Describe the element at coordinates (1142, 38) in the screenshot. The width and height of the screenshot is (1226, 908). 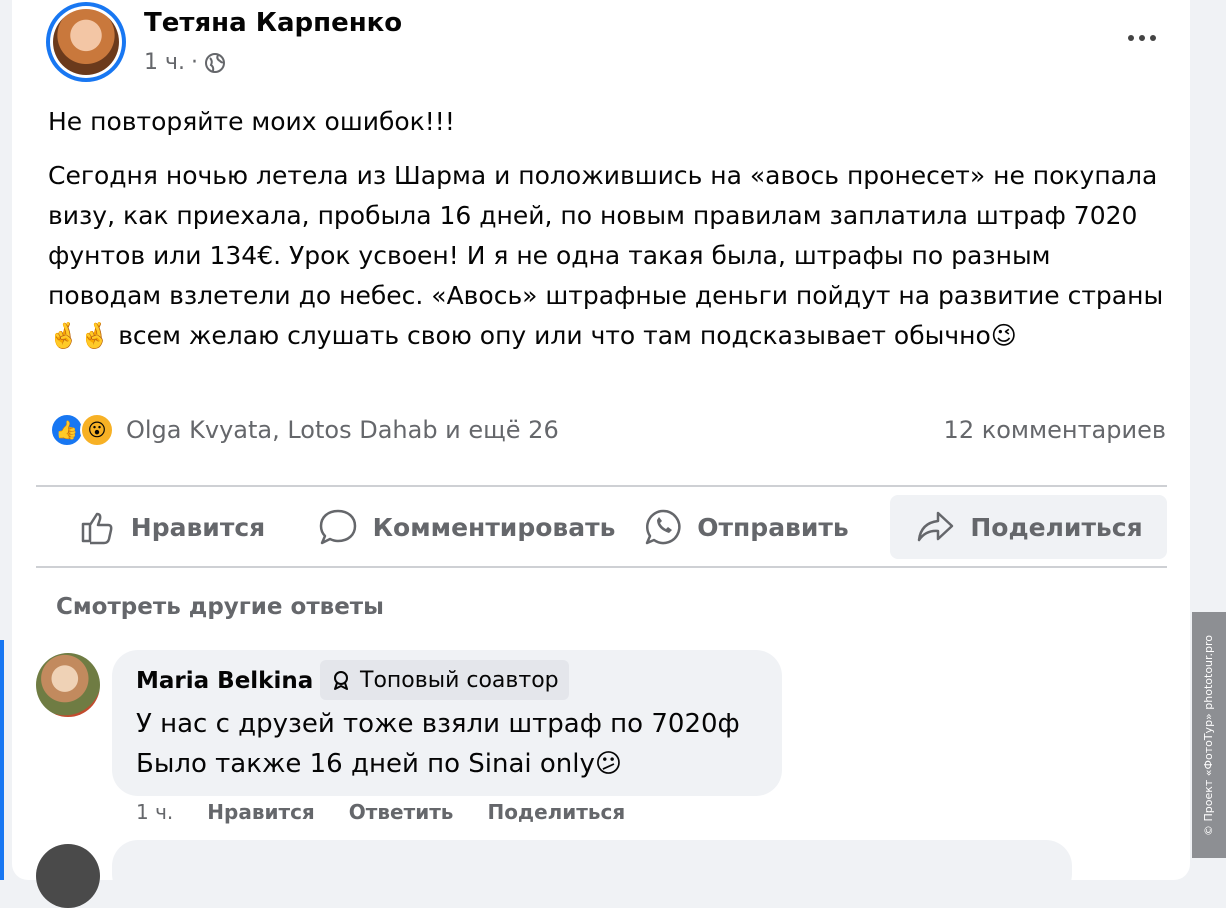
I see `more-icon` at that location.